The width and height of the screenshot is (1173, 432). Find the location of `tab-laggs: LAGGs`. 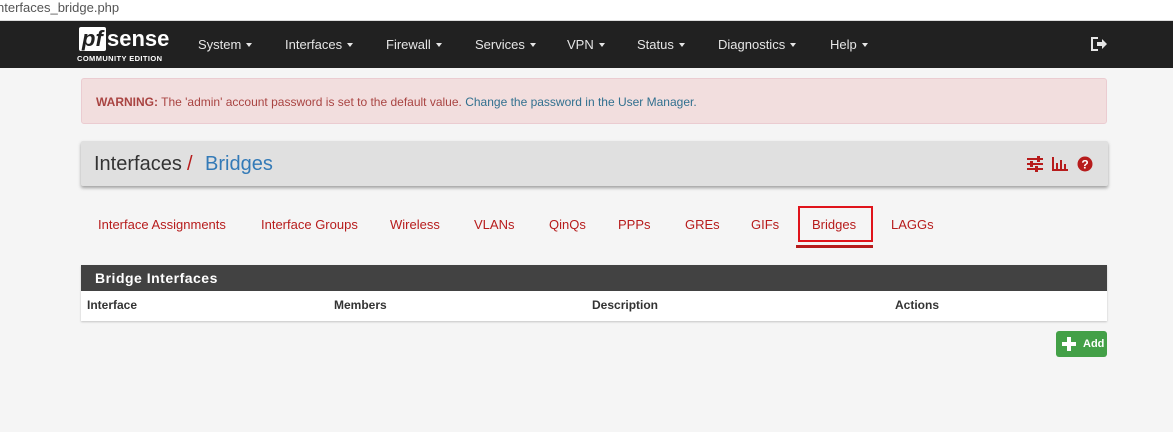

tab-laggs: LAGGs is located at coordinates (912, 224).